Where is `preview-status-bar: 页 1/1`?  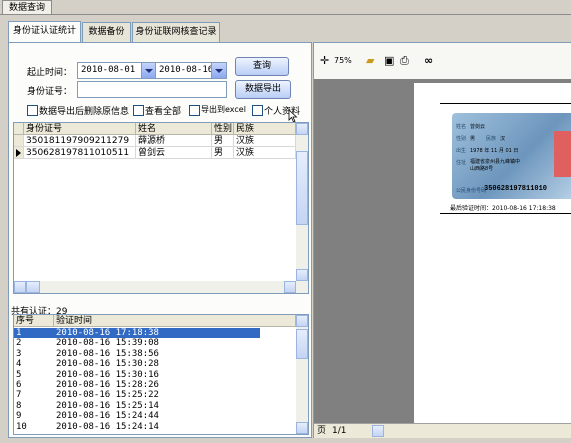 preview-status-bar: 页 1/1 is located at coordinates (442, 430).